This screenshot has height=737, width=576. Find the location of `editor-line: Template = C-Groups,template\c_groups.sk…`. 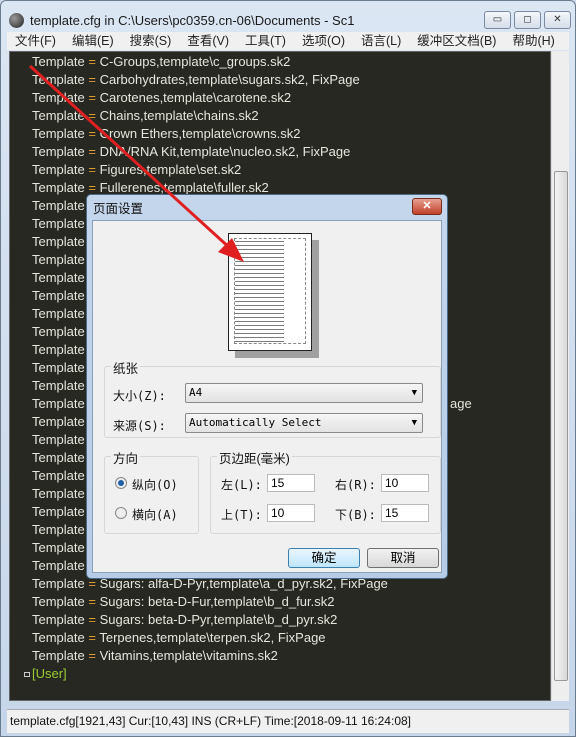

editor-line: Template = C-Groups,template\c_groups.sk… is located at coordinates (161, 62).